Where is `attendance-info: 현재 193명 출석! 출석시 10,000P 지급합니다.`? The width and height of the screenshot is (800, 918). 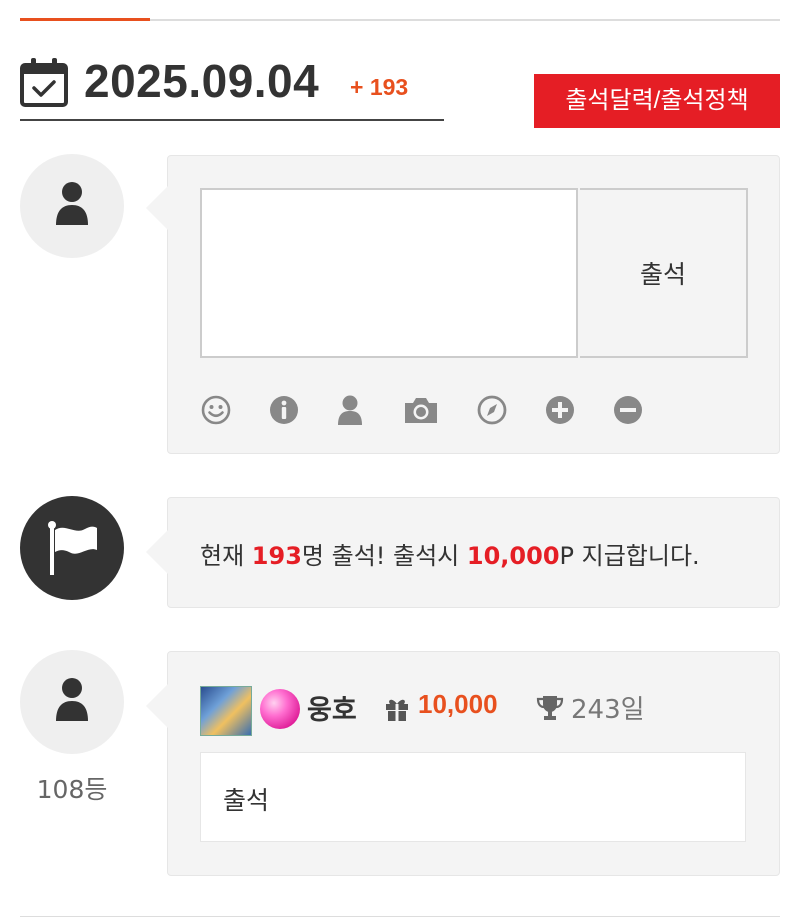 attendance-info: 현재 193명 출석! 출석시 10,000P 지급합니다. is located at coordinates (463, 552).